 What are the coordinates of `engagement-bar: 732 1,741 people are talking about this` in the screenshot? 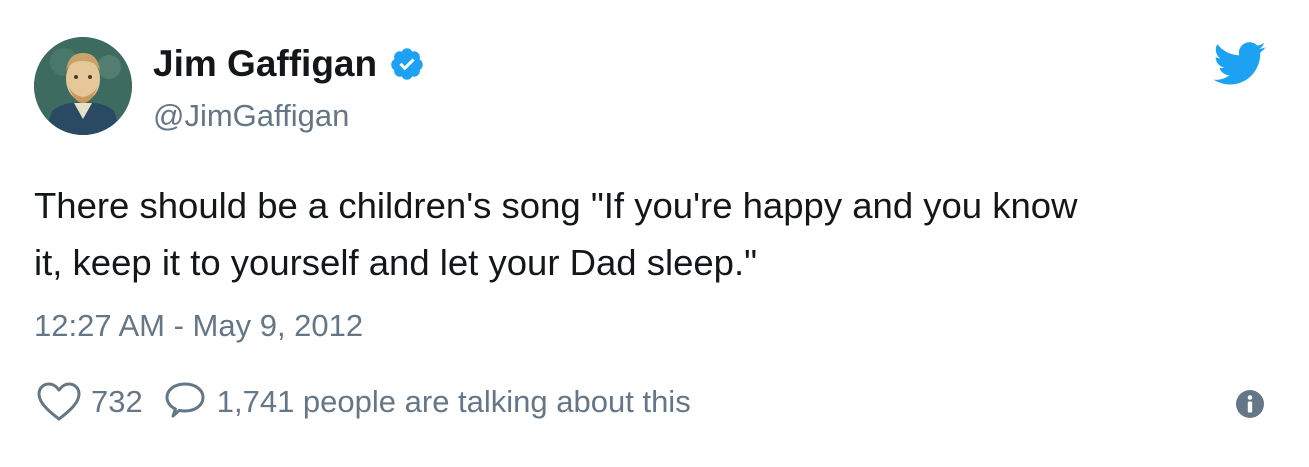 It's located at (364, 402).